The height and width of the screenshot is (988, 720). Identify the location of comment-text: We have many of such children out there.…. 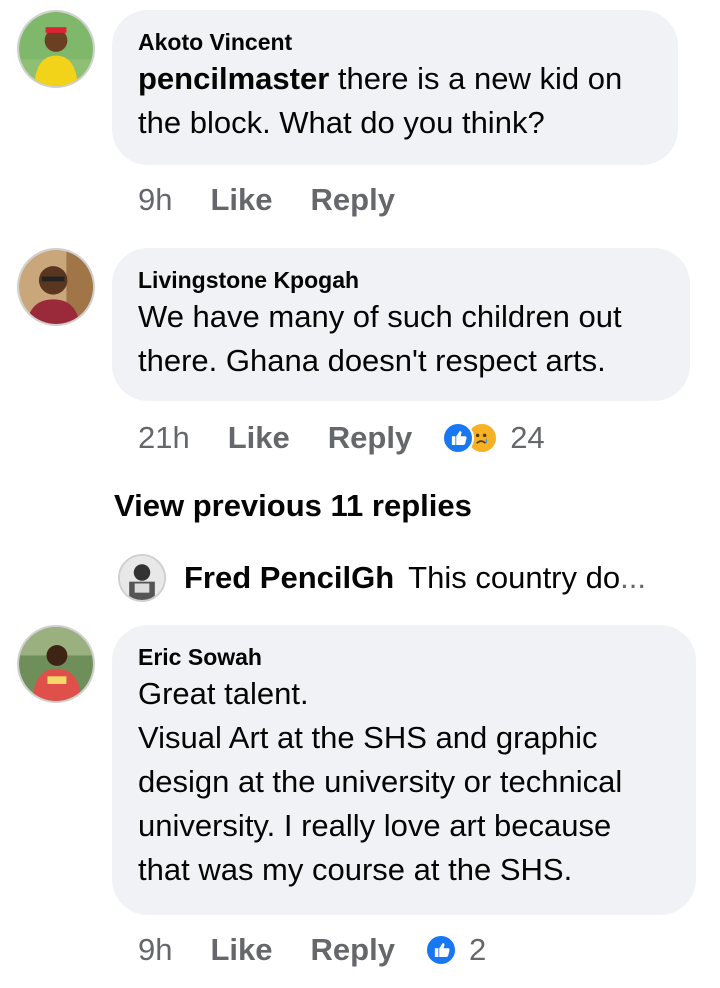
(401, 339).